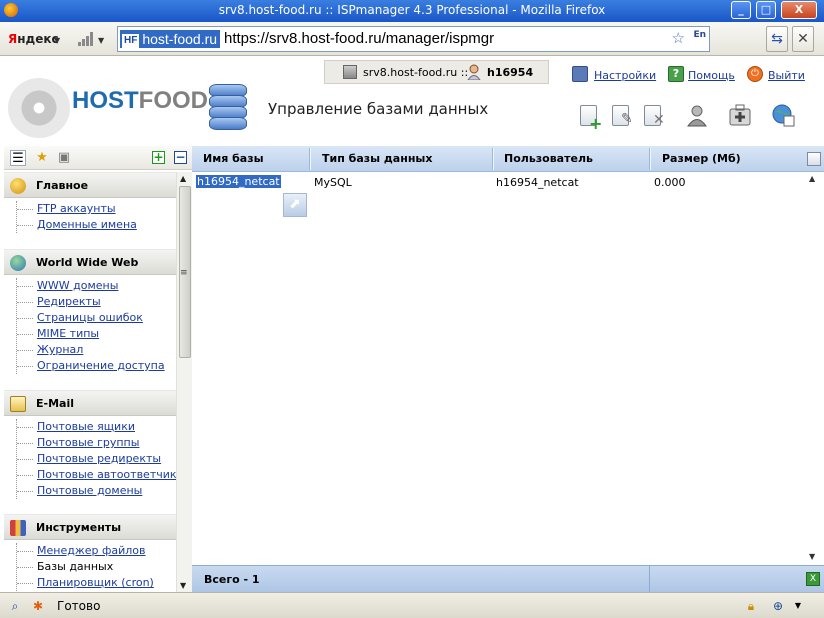 The image size is (824, 618). Describe the element at coordinates (508, 579) in the screenshot. I see `table-footer: Всего - 1 X` at that location.